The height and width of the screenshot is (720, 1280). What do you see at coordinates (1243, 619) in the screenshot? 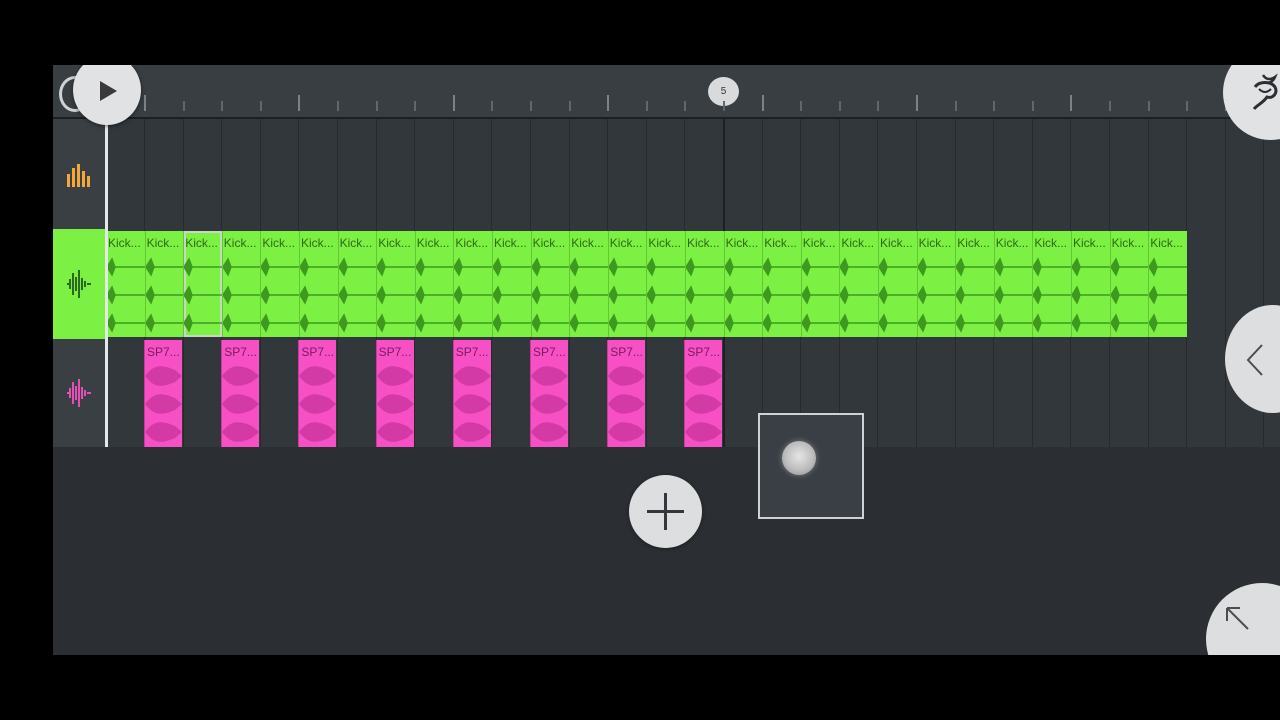
I see `corner-action-button` at bounding box center [1243, 619].